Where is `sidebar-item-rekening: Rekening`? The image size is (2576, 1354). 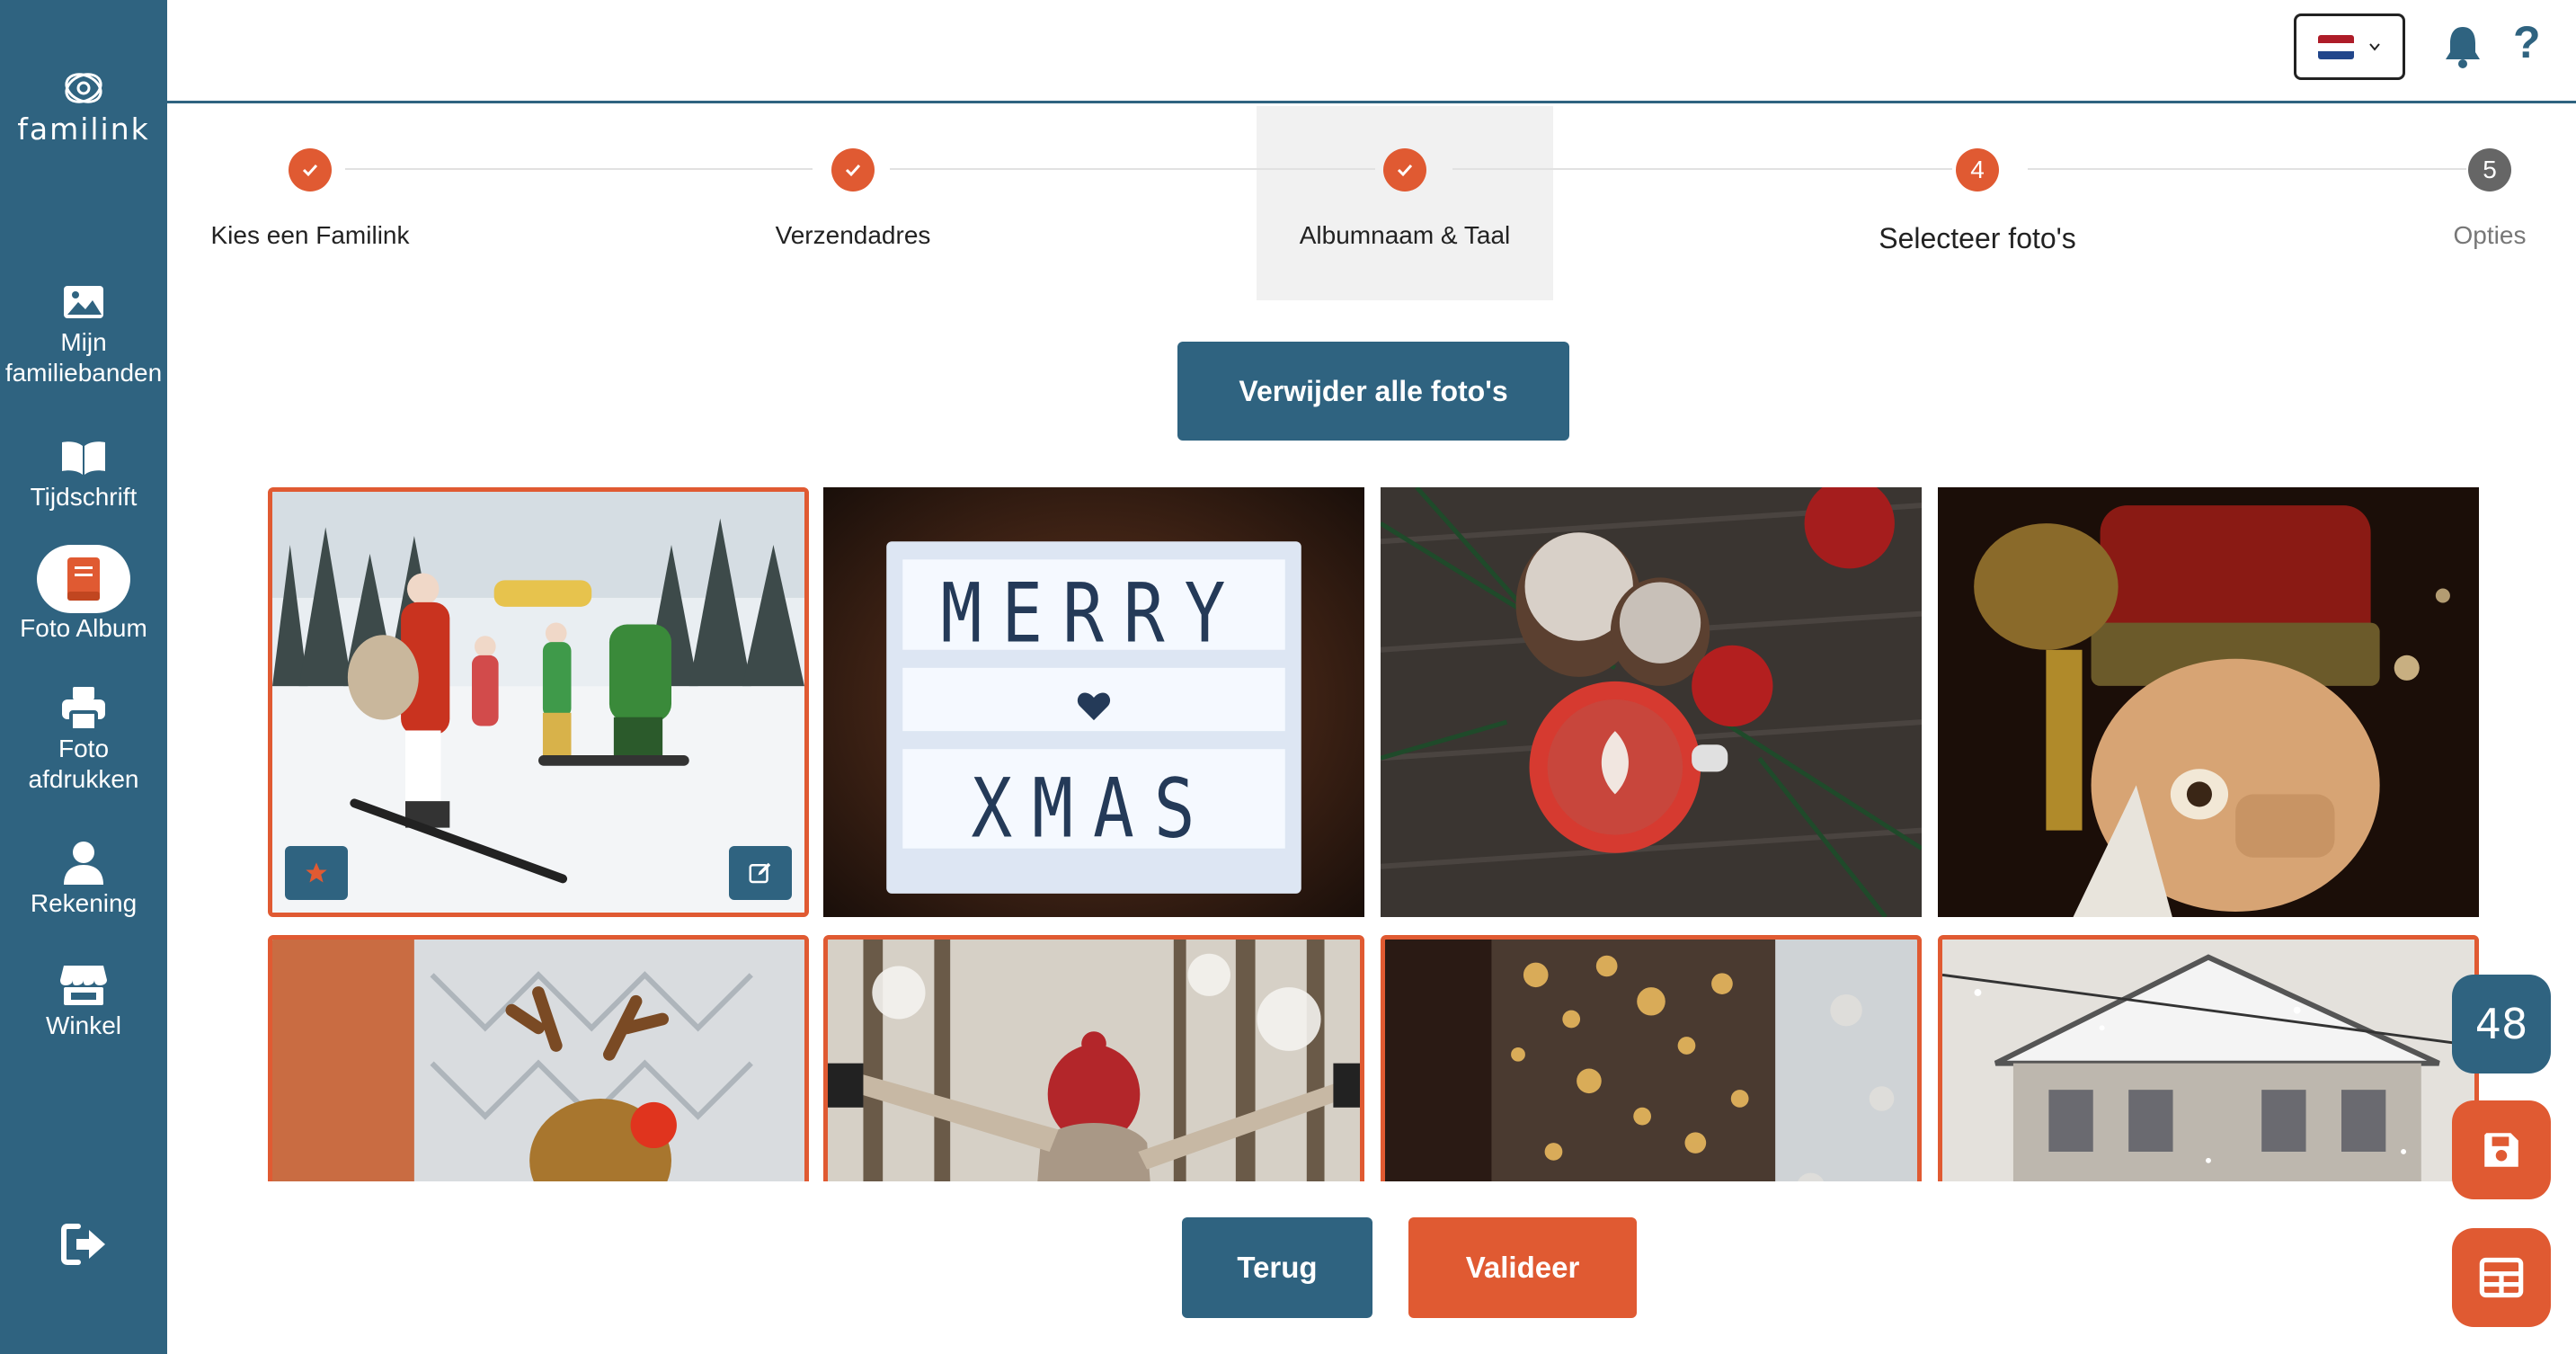
sidebar-item-rekening: Rekening is located at coordinates (83, 878).